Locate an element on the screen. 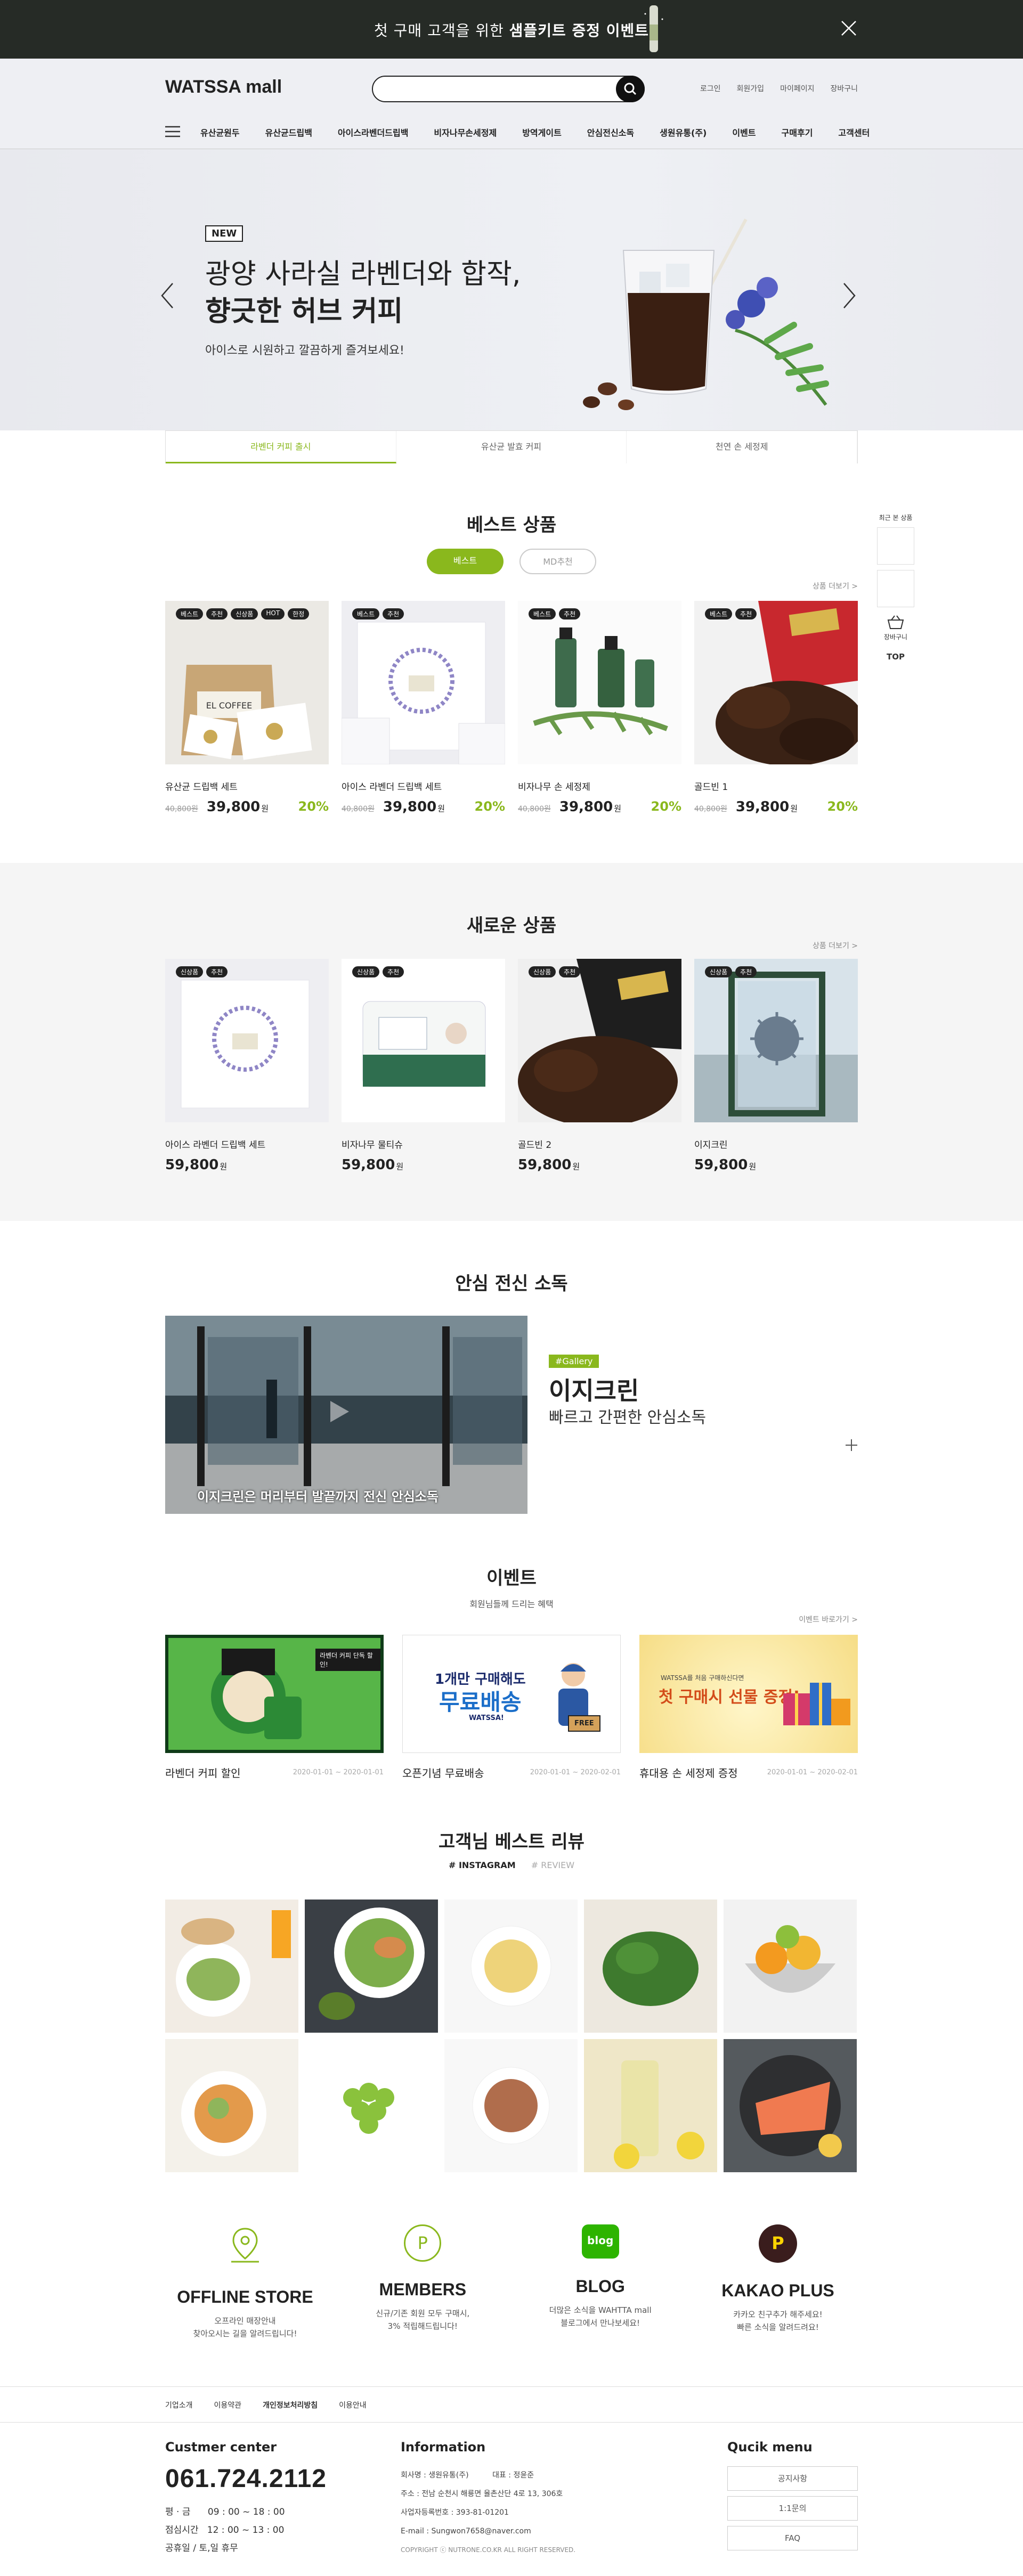  nav-item-gate: 방역게이트 is located at coordinates (542, 132).